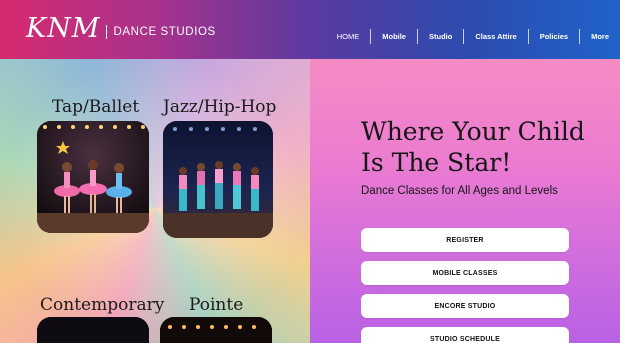  I want to click on contemporary-image, so click(93, 330).